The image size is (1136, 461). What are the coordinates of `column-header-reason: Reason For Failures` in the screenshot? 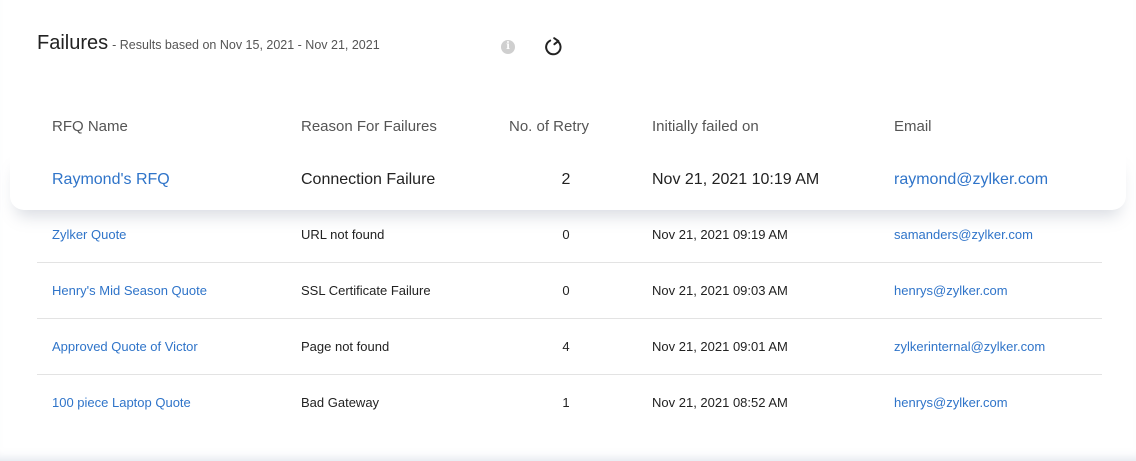 It's located at (369, 126).